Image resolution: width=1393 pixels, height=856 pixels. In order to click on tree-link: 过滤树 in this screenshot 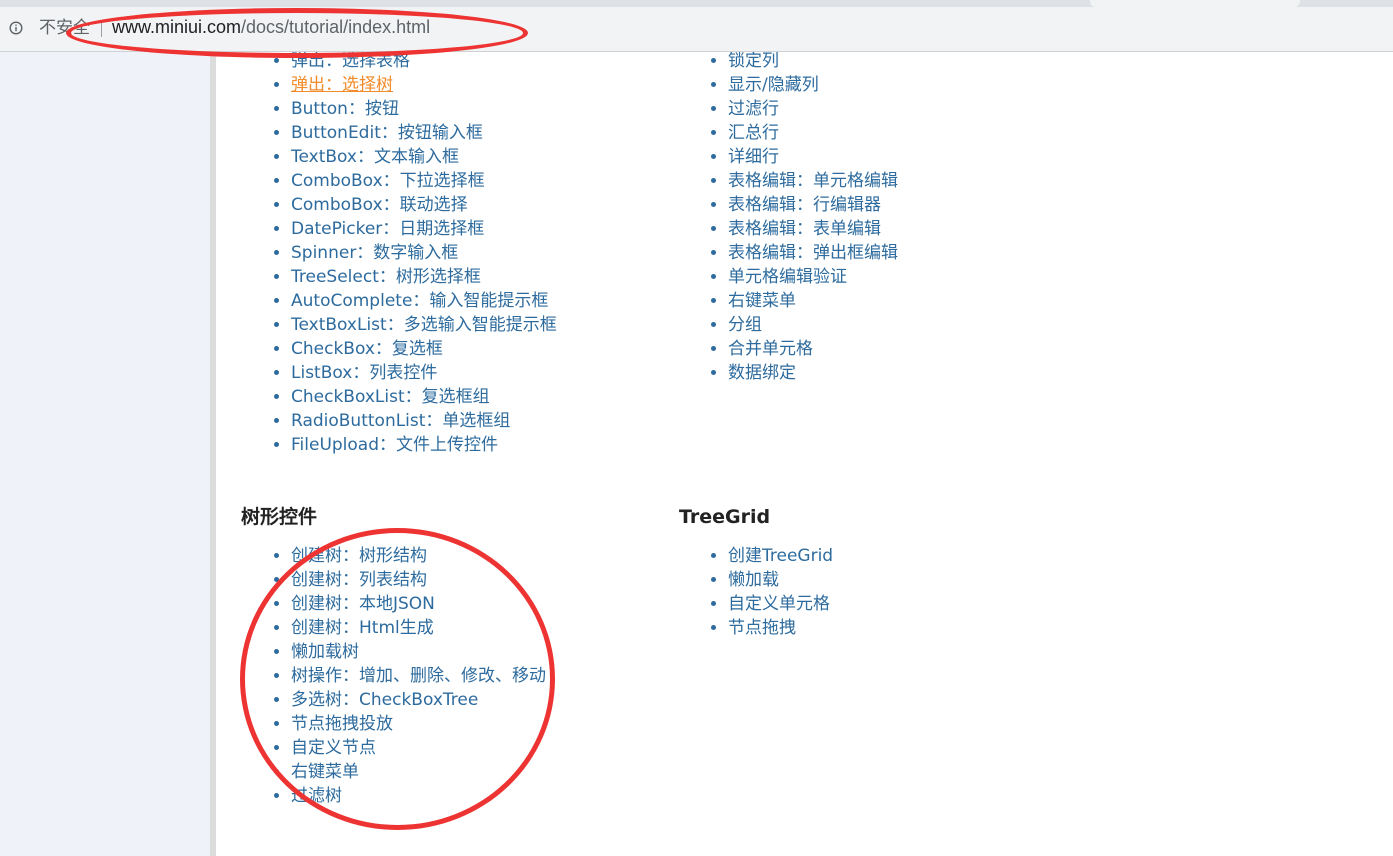, I will do `click(316, 796)`.